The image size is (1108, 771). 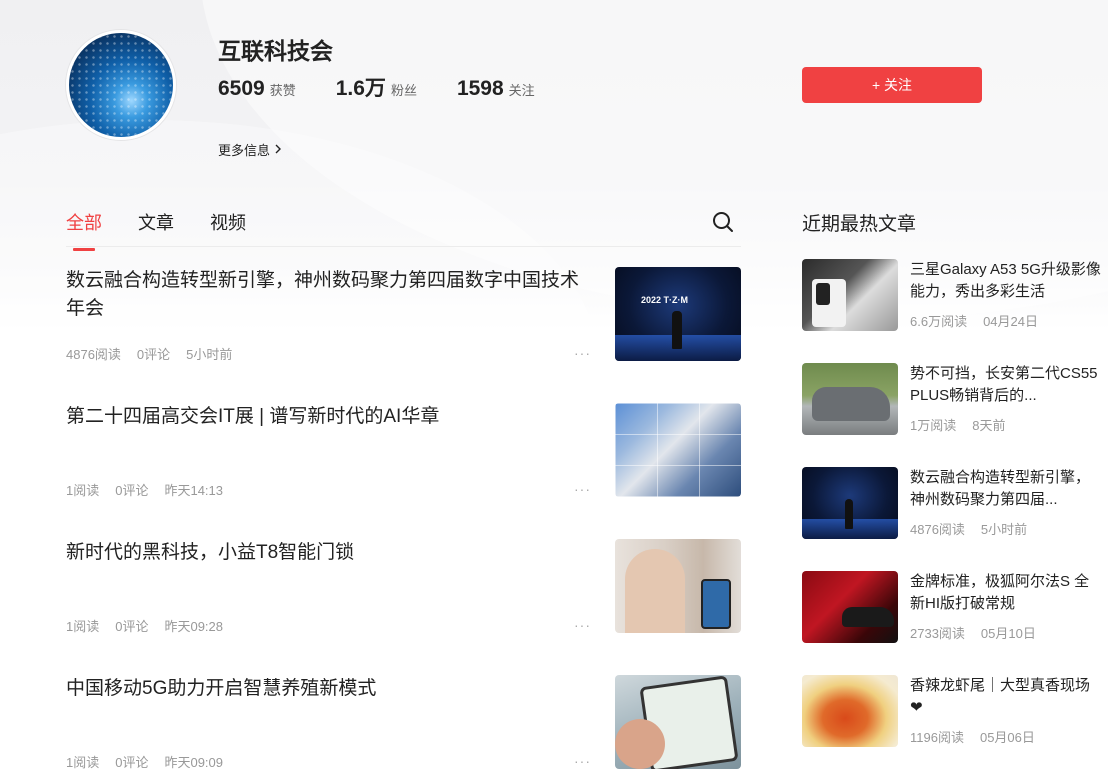 What do you see at coordinates (969, 529) in the screenshot?
I see `hot-article-meta: 4876阅读 5小时前` at bounding box center [969, 529].